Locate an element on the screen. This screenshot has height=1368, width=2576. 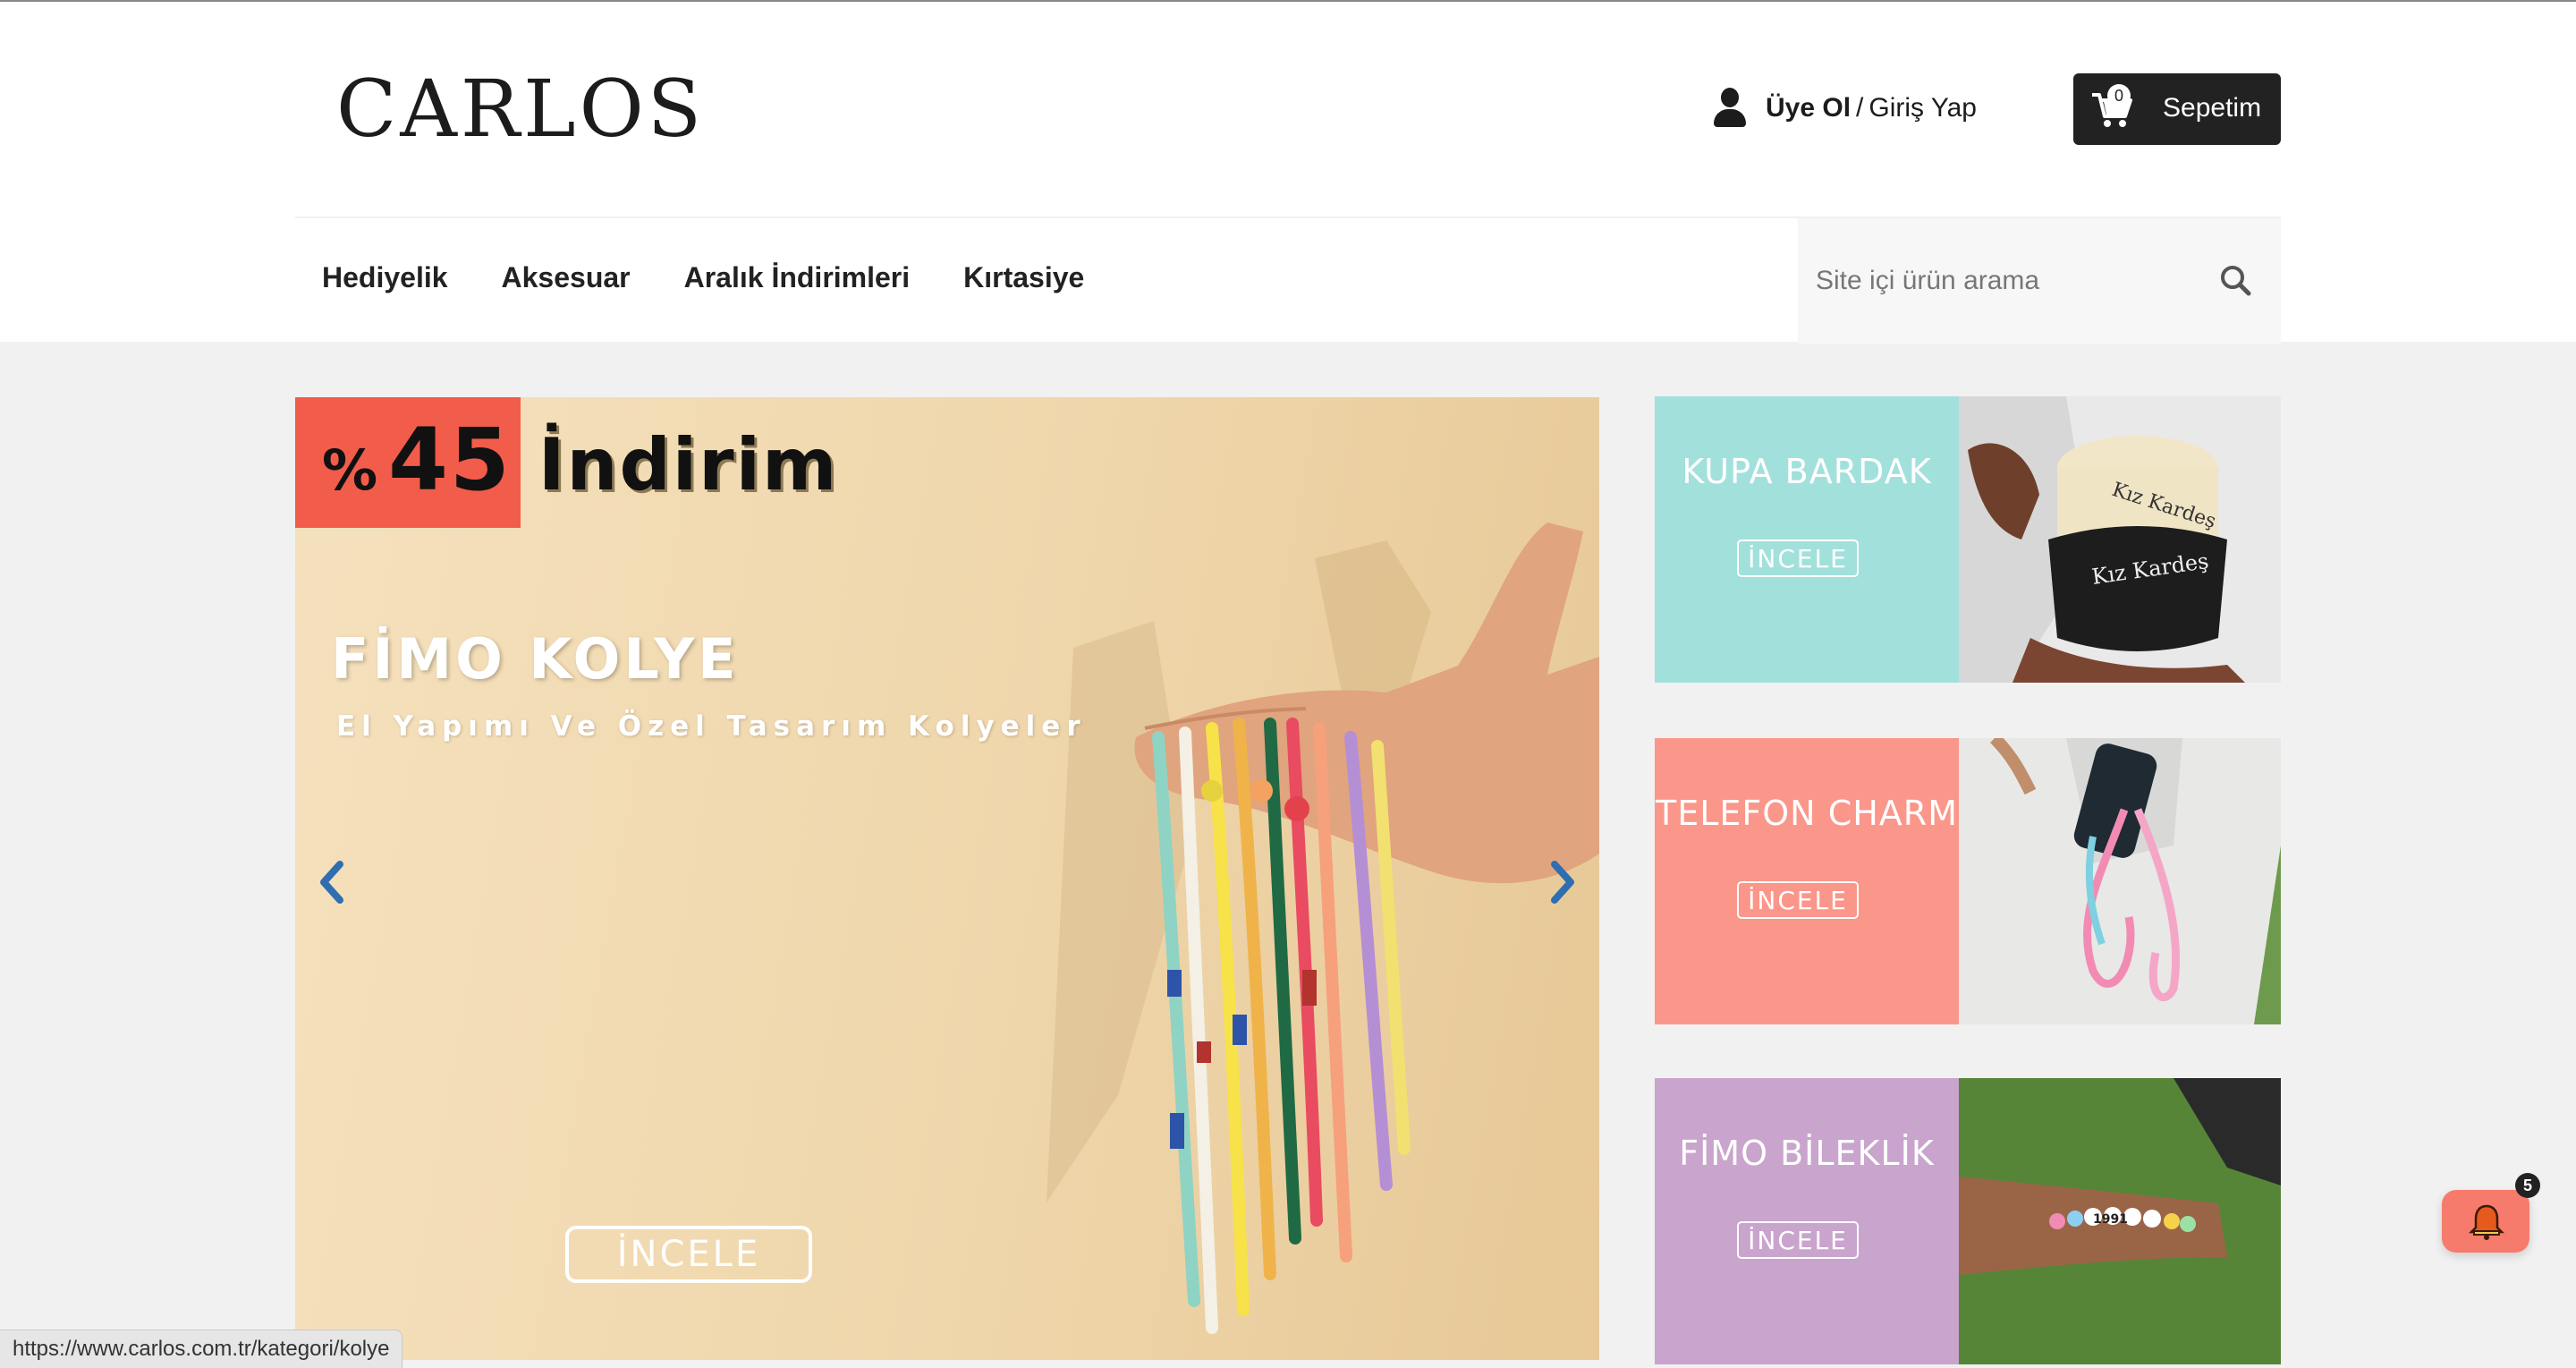
cart-button: 0 Sepetim is located at coordinates (2177, 109).